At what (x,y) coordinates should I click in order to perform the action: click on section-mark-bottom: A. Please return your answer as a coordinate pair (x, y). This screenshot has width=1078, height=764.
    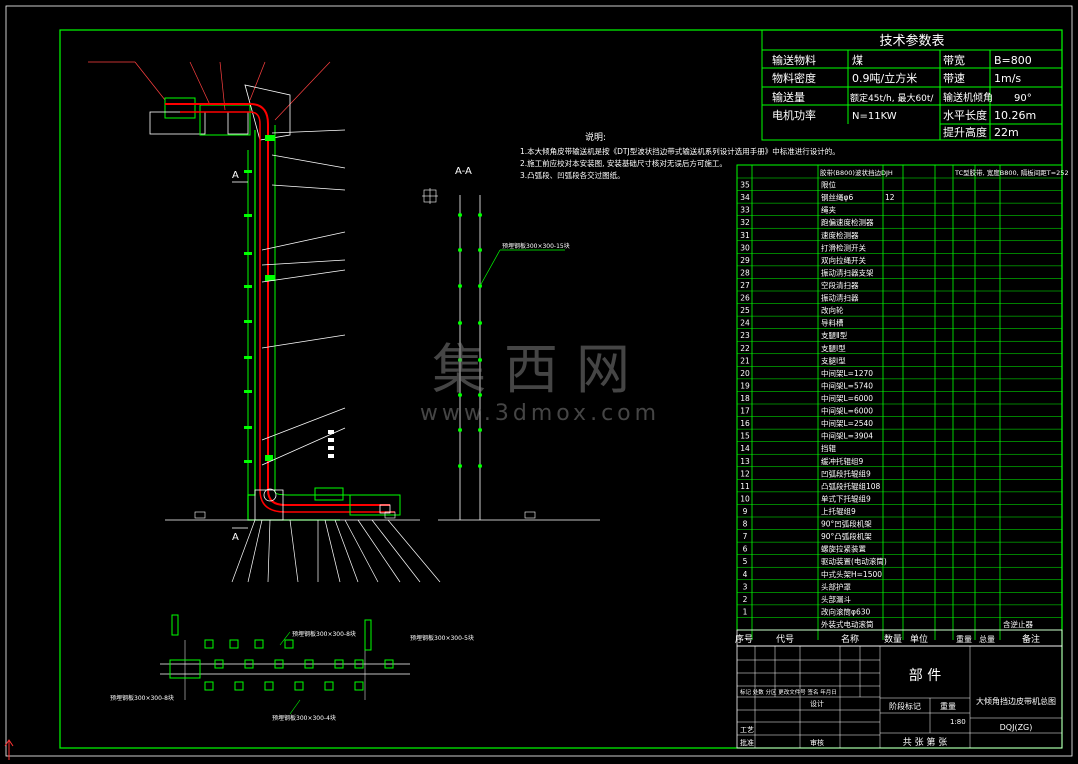
    Looking at the image, I should click on (235, 537).